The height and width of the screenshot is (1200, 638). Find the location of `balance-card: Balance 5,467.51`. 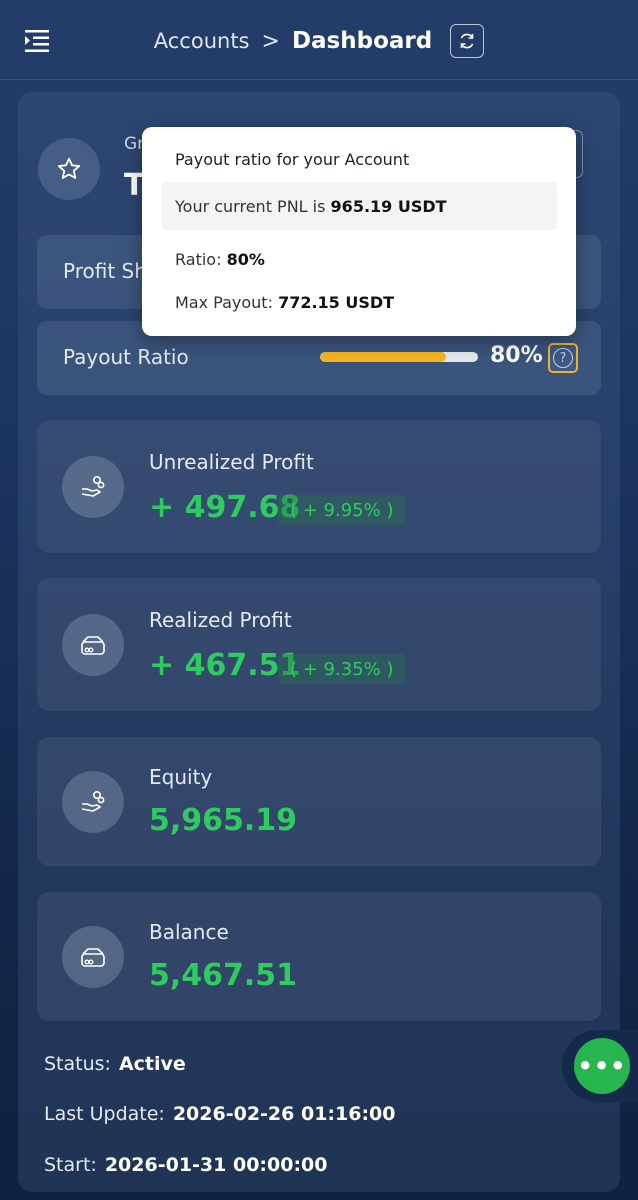

balance-card: Balance 5,467.51 is located at coordinates (319, 956).